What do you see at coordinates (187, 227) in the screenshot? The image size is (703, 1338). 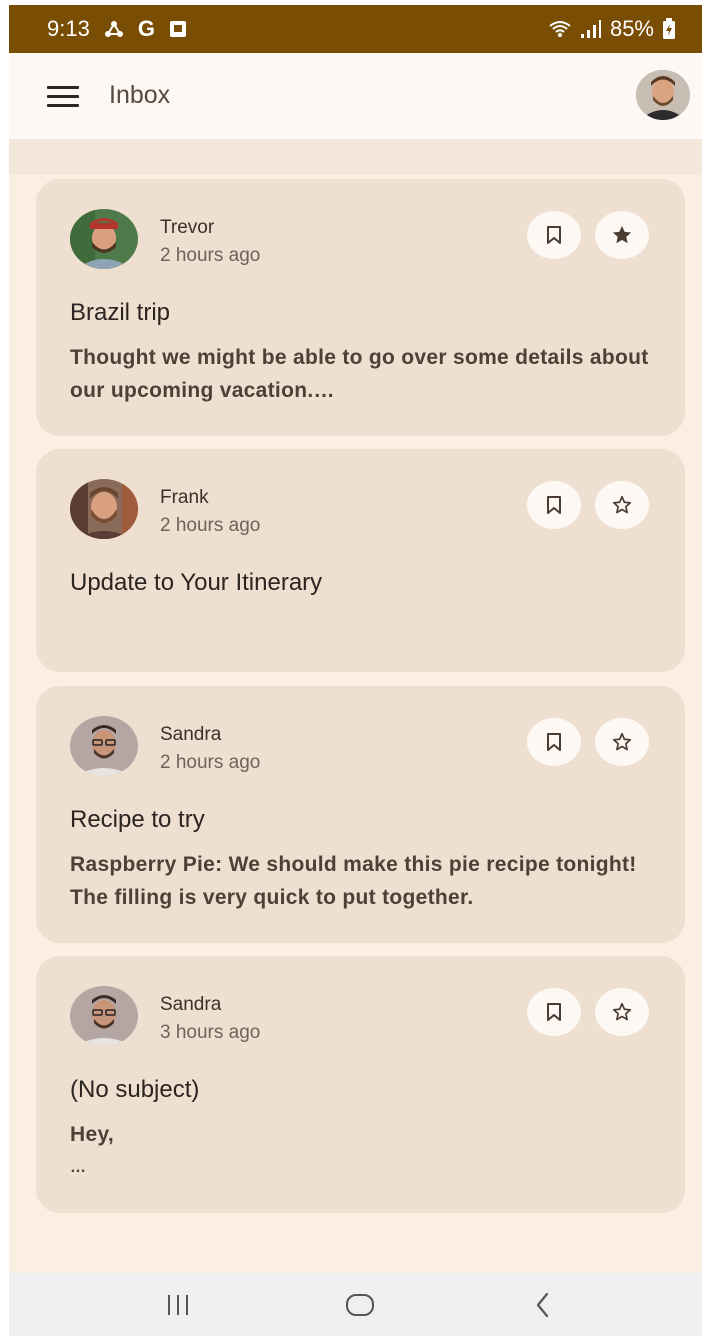 I see `sender-name: Trevor` at bounding box center [187, 227].